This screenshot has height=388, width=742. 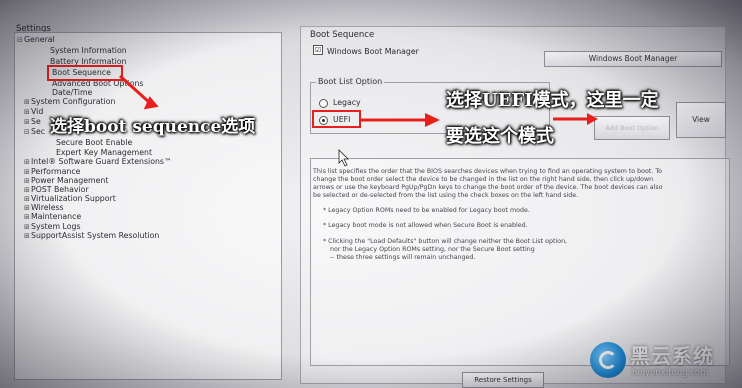 I want to click on right-callout-text-line1: 选择UEFI模式，这里一定, so click(x=552, y=100).